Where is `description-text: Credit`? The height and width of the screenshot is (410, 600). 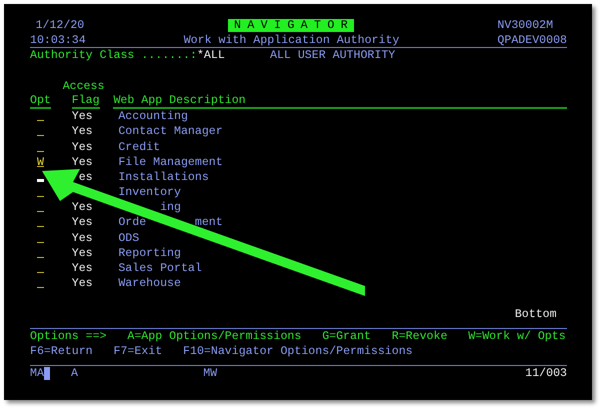
description-text: Credit is located at coordinates (139, 147).